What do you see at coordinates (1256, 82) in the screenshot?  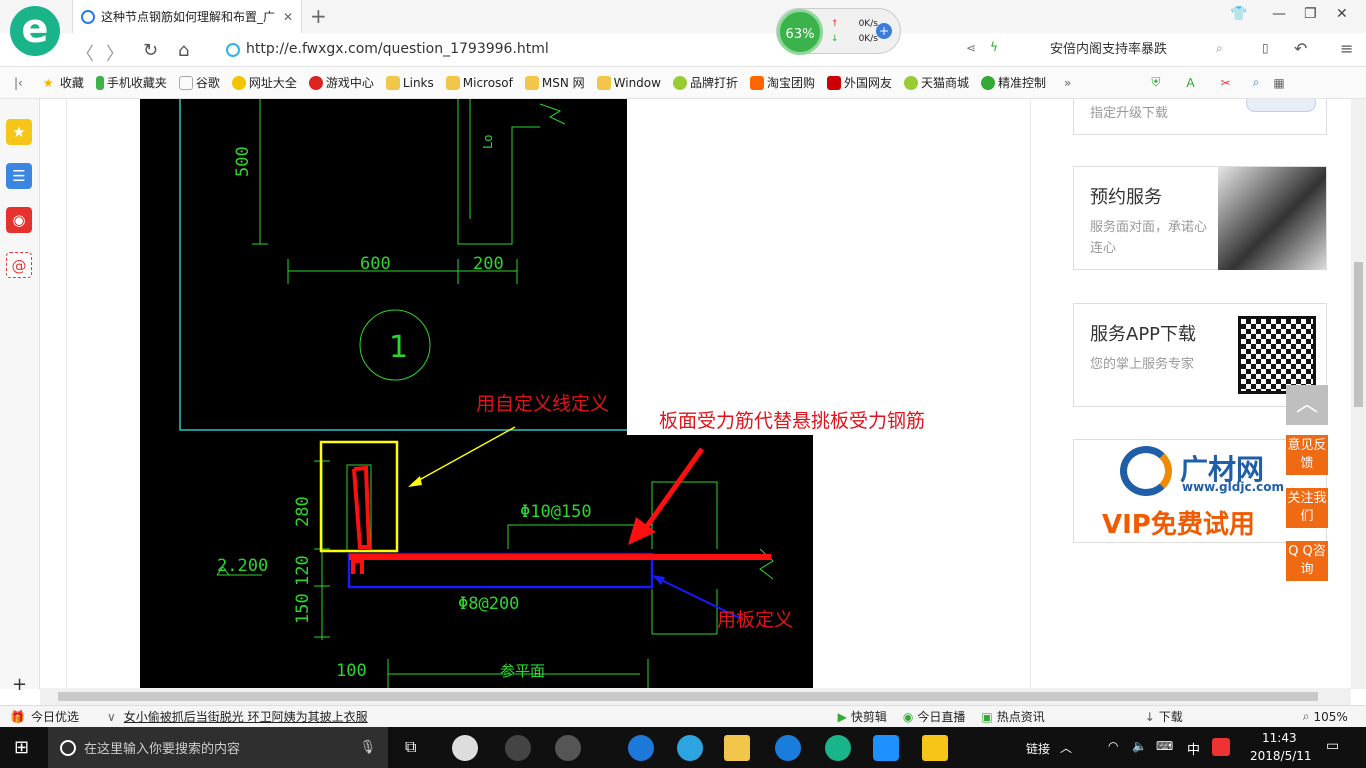 I see `tools-search-icon: ⌕` at bounding box center [1256, 82].